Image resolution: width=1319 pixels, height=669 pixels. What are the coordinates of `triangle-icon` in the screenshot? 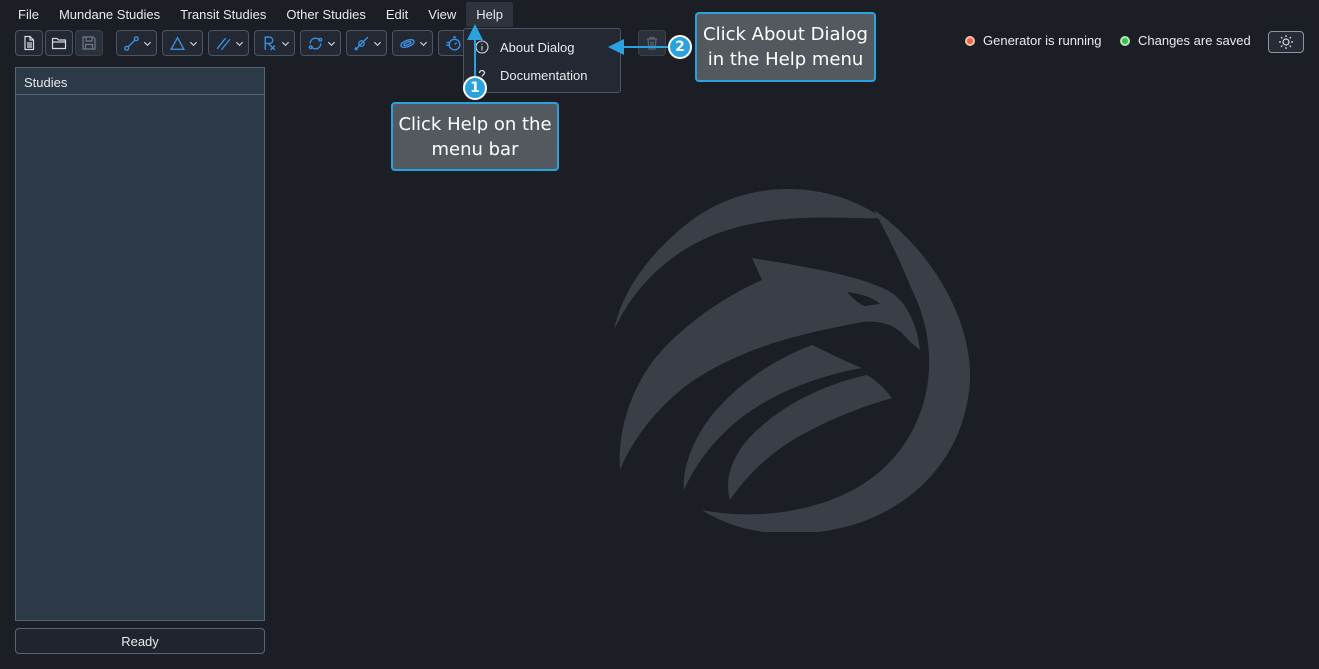 It's located at (177, 42).